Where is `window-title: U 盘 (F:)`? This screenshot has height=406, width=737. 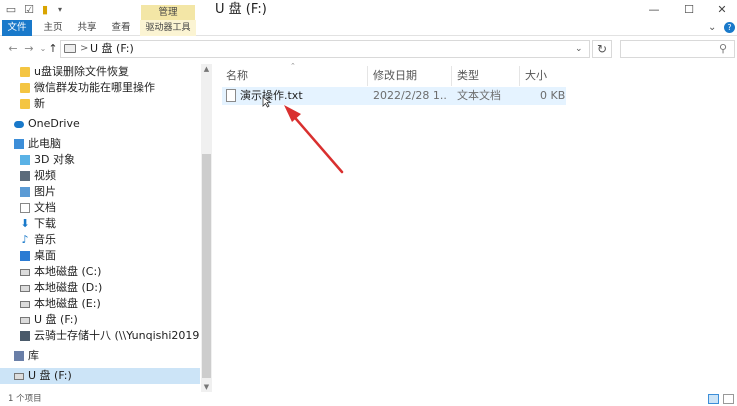
window-title: U 盘 (F:) is located at coordinates (241, 9).